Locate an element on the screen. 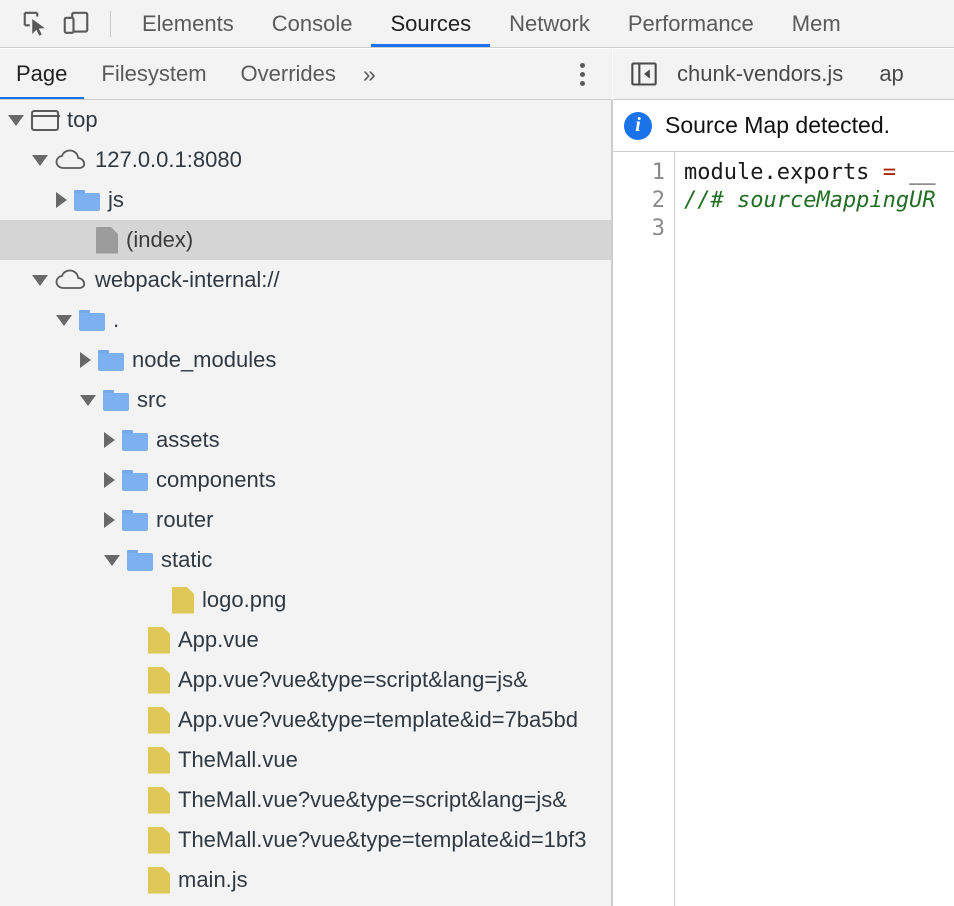 The width and height of the screenshot is (954, 906). tree-row: top is located at coordinates (306, 120).